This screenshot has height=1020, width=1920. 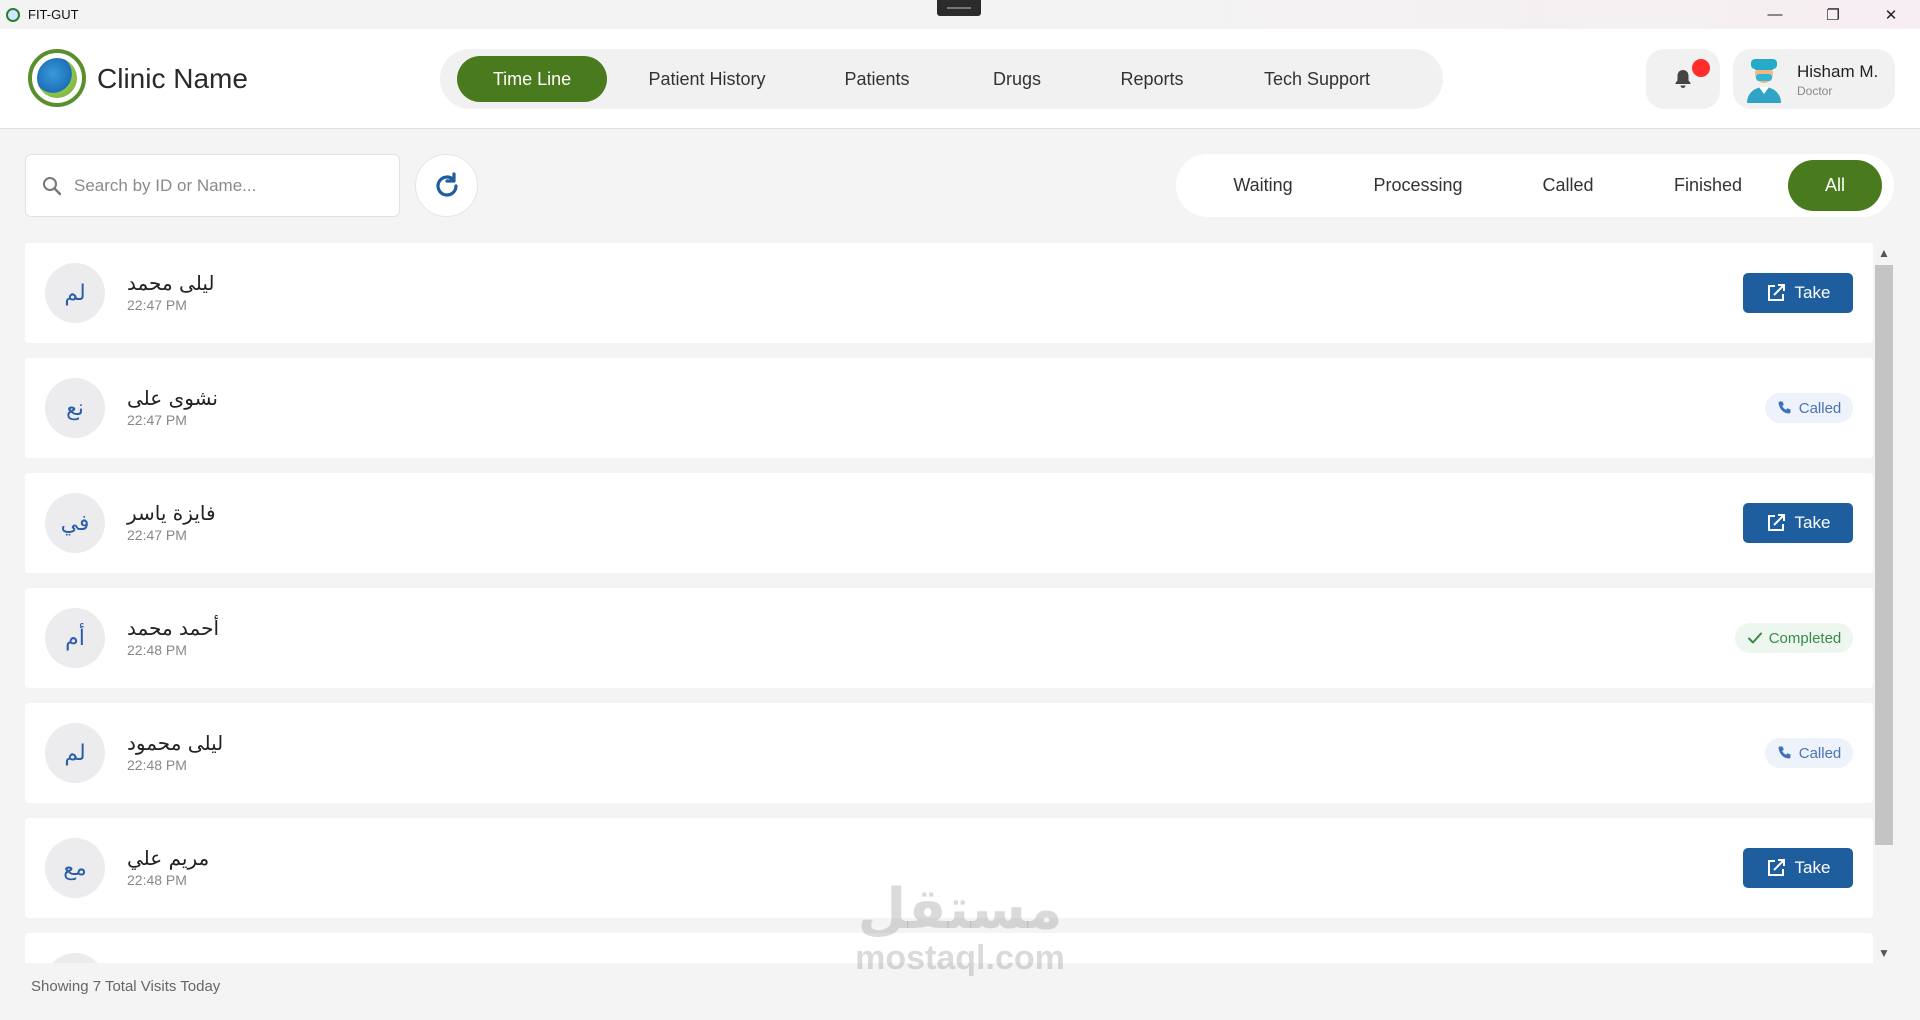 I want to click on patient-initials: أم, so click(x=75, y=638).